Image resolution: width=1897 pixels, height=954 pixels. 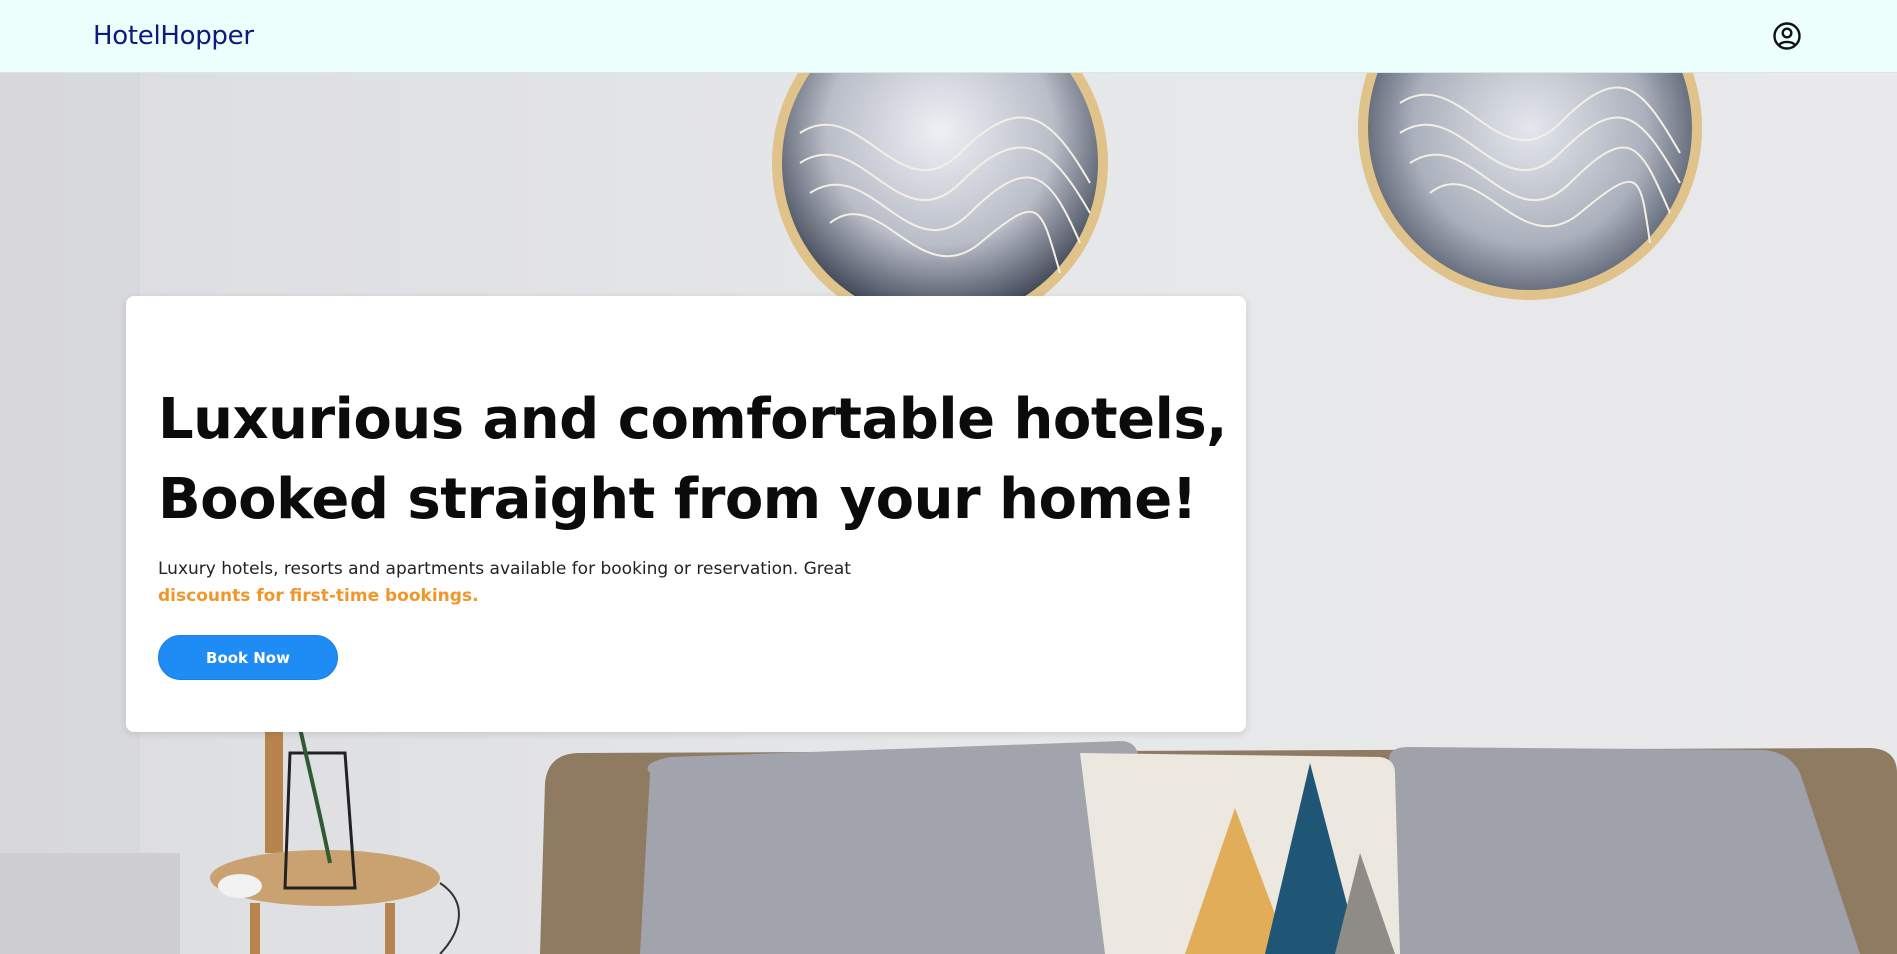 I want to click on discount-highlight: discounts for first-time bookings., so click(x=318, y=596).